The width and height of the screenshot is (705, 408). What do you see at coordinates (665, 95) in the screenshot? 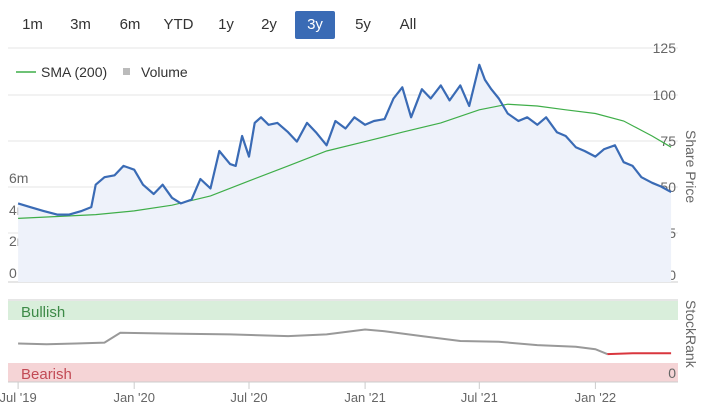
I see `price-tick-label: 100` at bounding box center [665, 95].